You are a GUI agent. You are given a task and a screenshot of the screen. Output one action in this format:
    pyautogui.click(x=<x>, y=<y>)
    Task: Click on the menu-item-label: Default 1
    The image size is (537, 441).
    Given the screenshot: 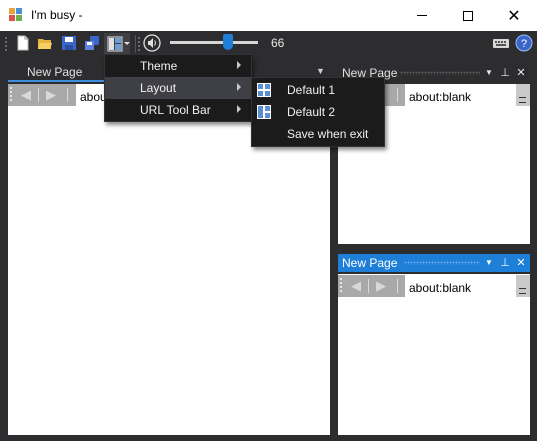 What is the action you would take?
    pyautogui.click(x=311, y=90)
    